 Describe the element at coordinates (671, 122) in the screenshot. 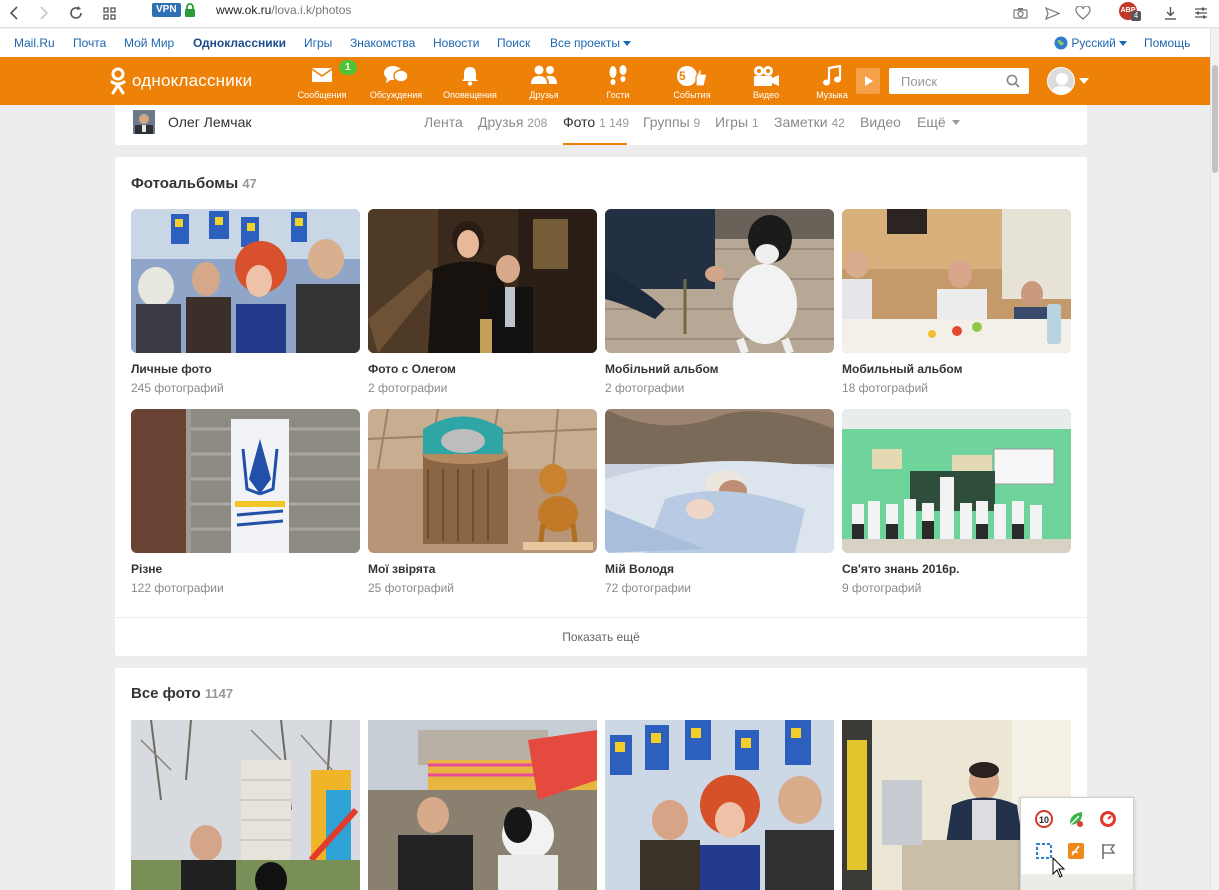

I see `tab-groups: Группы 9` at that location.